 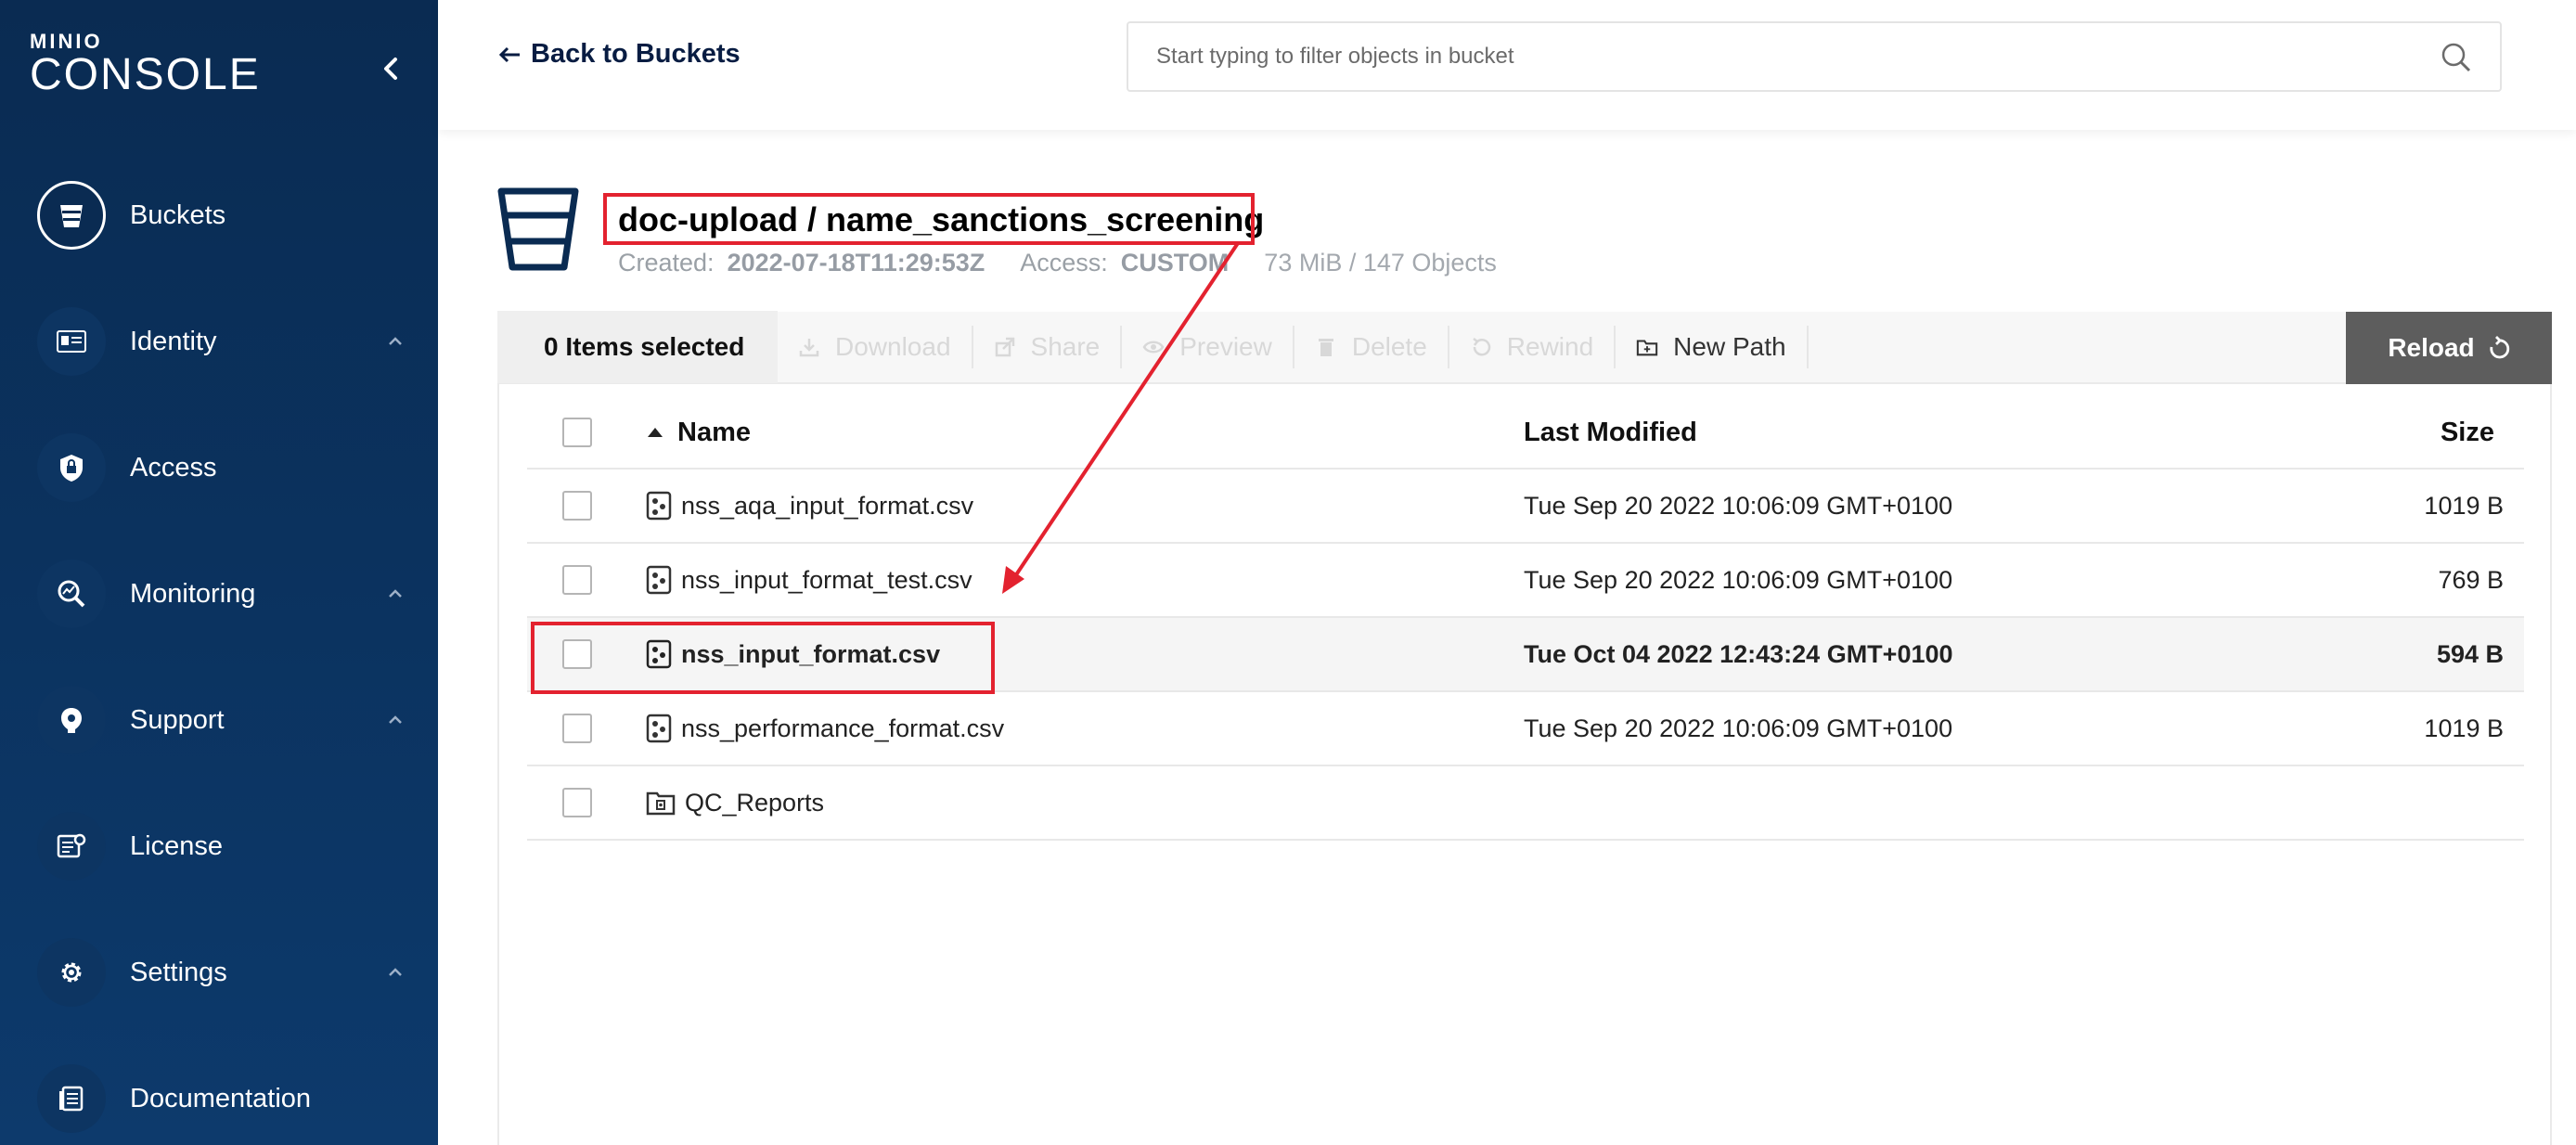 I want to click on items-selected-count: 0 Items selected, so click(x=637, y=347).